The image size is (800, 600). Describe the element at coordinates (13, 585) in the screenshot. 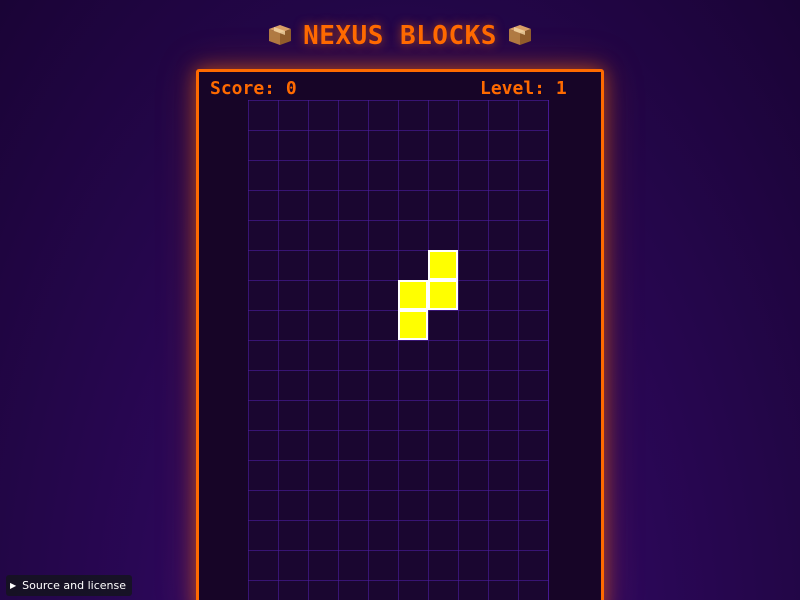

I see `triangle-right-icon: ▶` at that location.